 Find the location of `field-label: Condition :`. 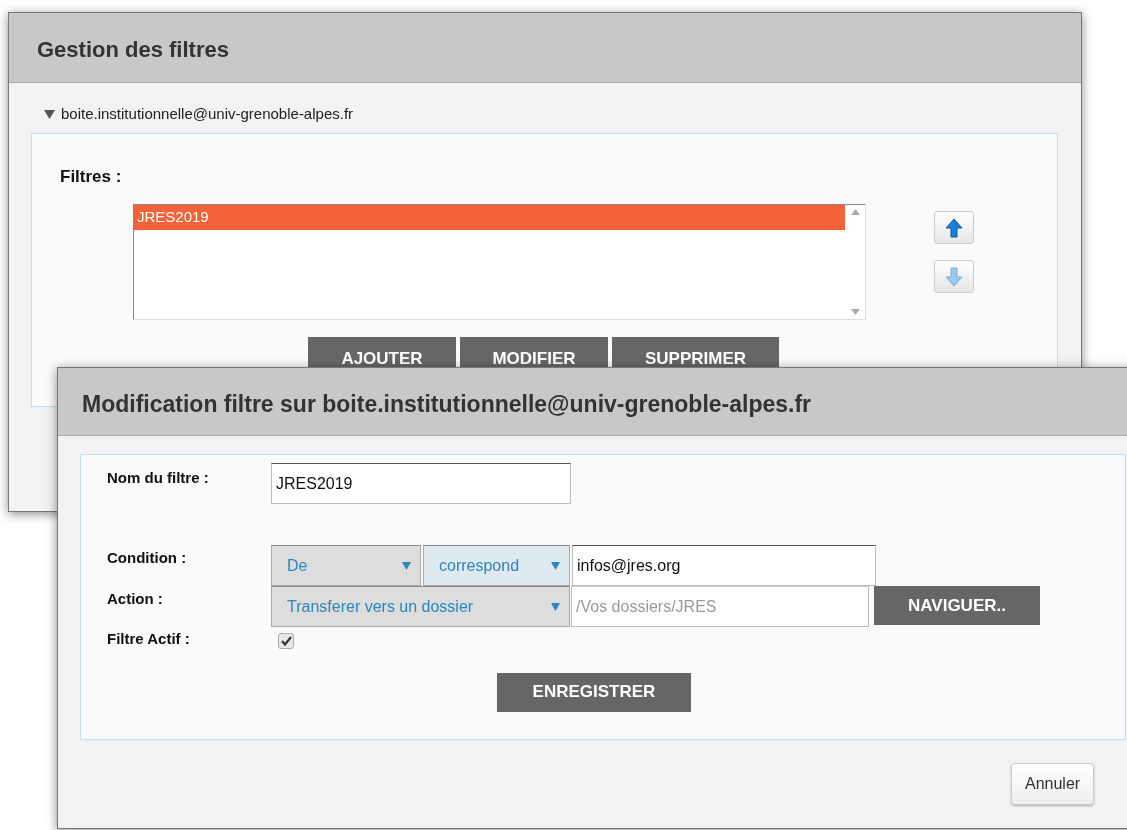

field-label: Condition : is located at coordinates (147, 558).